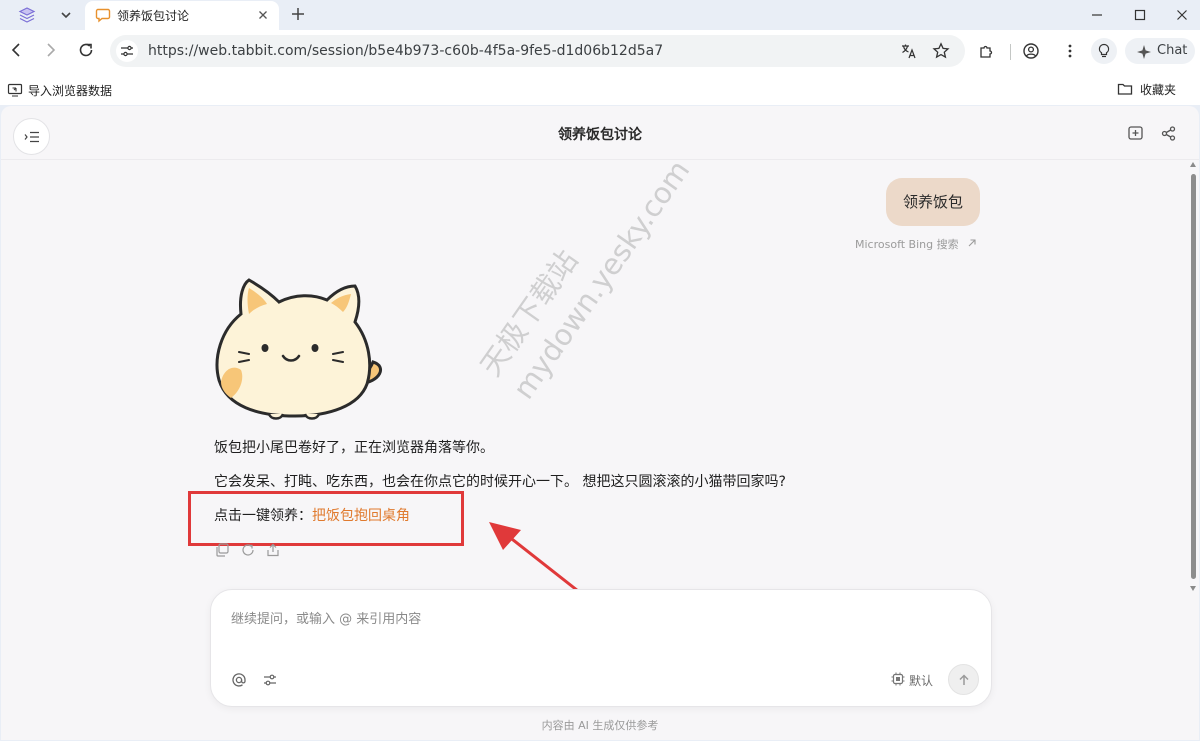 The width and height of the screenshot is (1200, 741). I want to click on arrow-left-icon, so click(17, 50).